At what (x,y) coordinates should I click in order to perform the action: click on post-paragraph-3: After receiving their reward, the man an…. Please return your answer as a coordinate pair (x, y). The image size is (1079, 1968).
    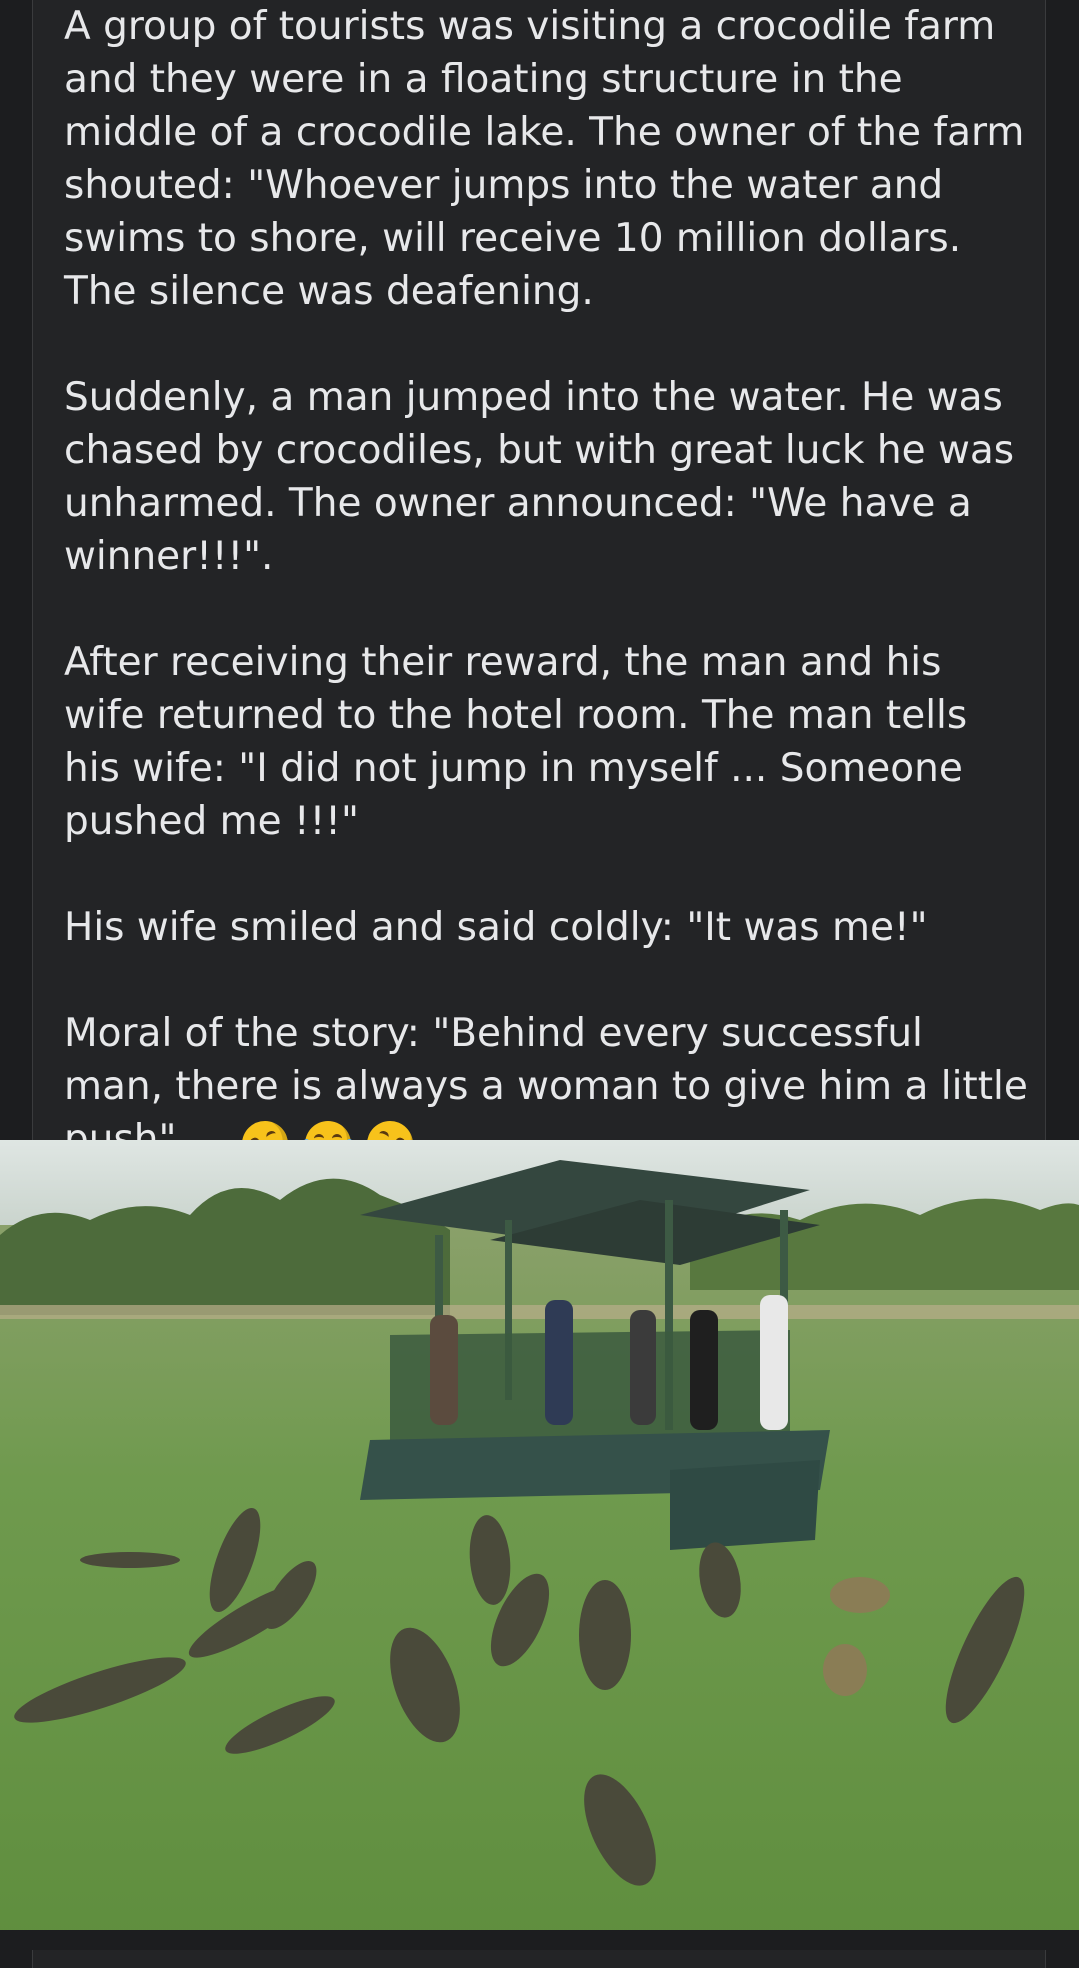
    Looking at the image, I should click on (516, 742).